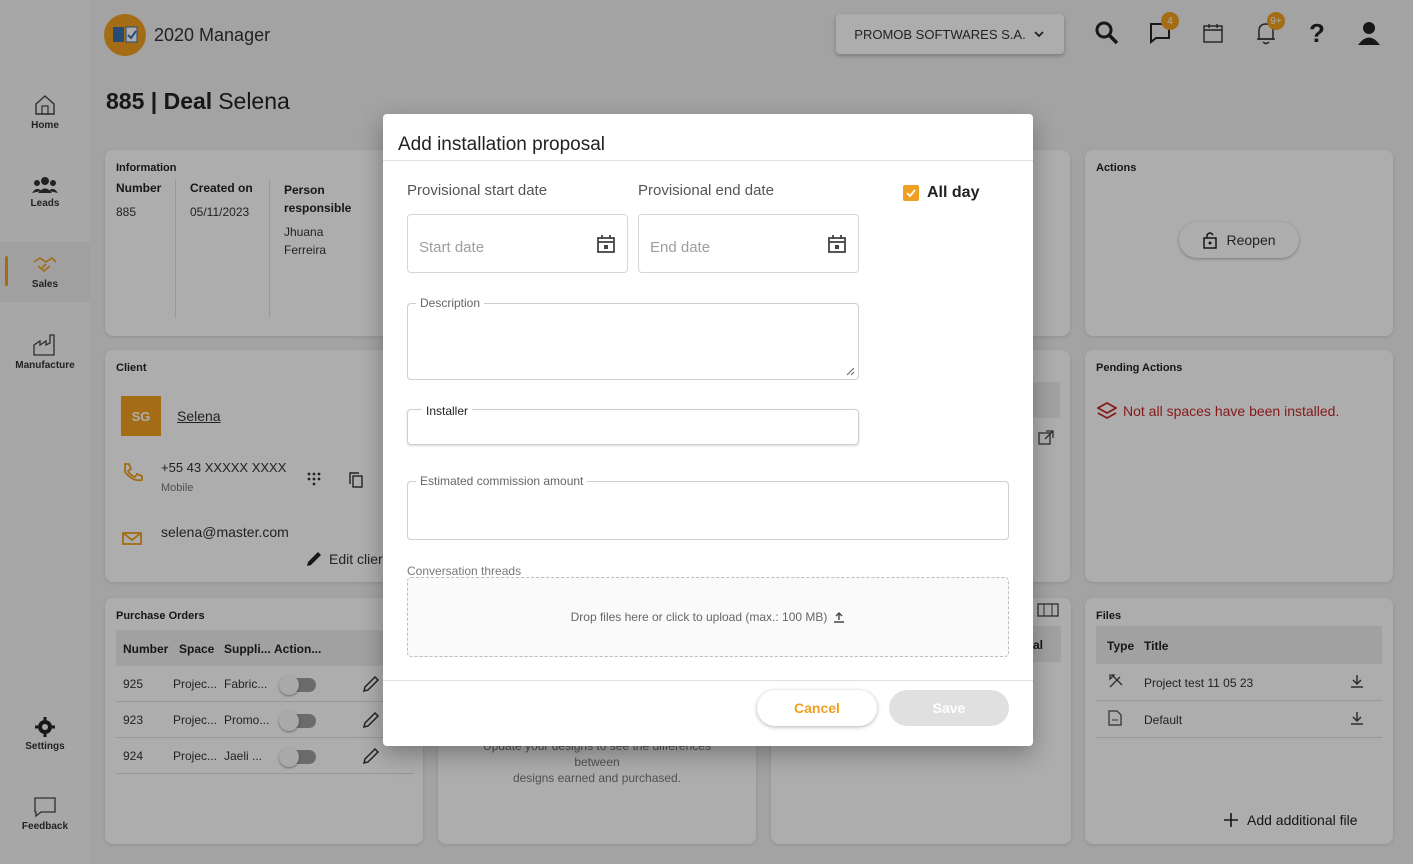  I want to click on start-date-label: Provisional start date, so click(477, 190).